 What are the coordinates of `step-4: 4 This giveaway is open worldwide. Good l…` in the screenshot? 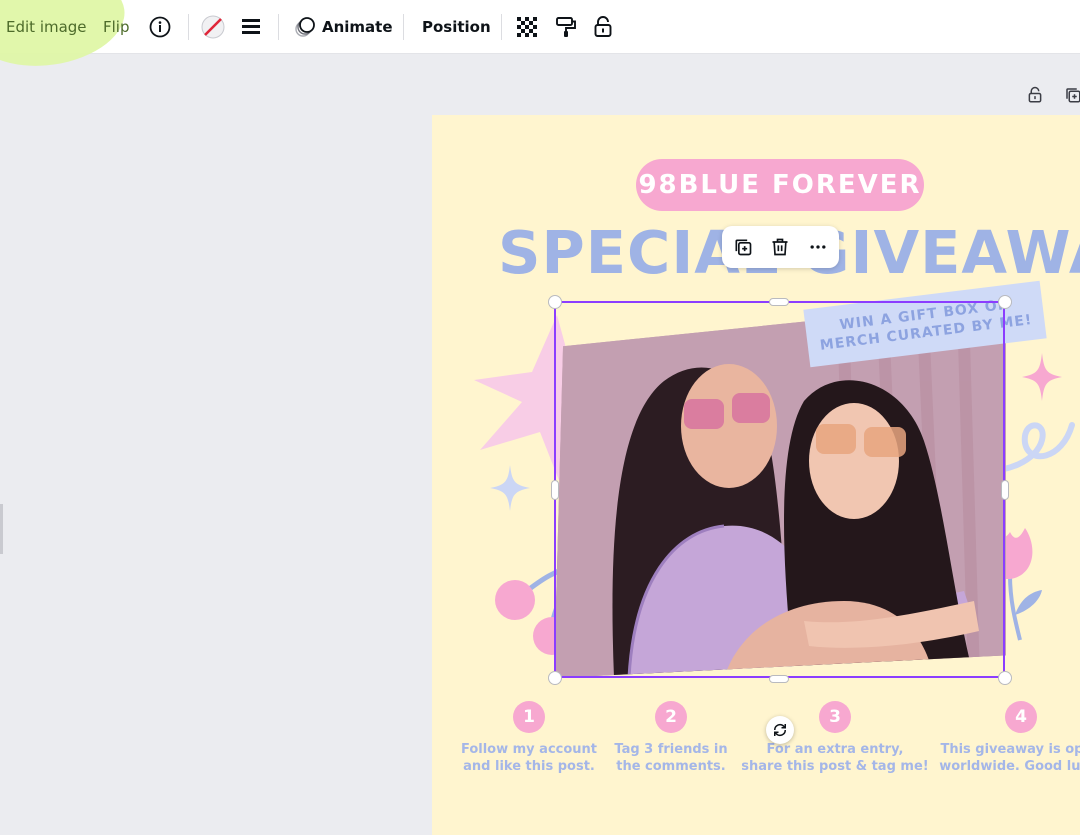 It's located at (1003, 738).